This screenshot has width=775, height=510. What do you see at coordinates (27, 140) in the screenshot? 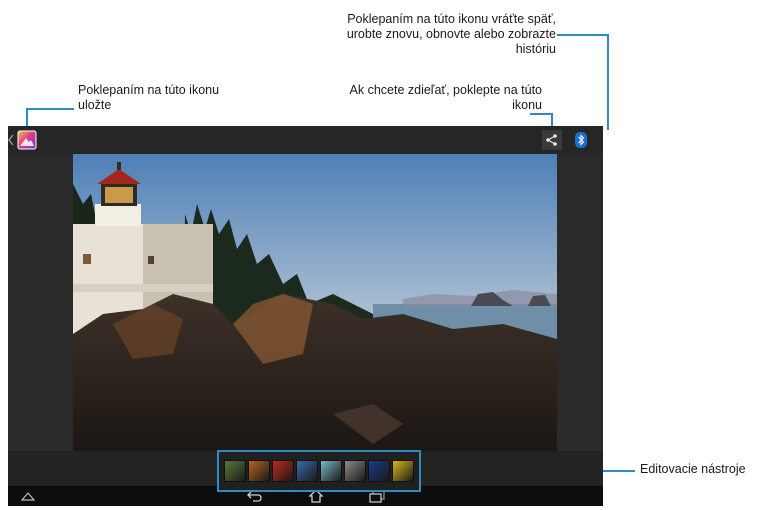
I see `gallery-app-icon` at bounding box center [27, 140].